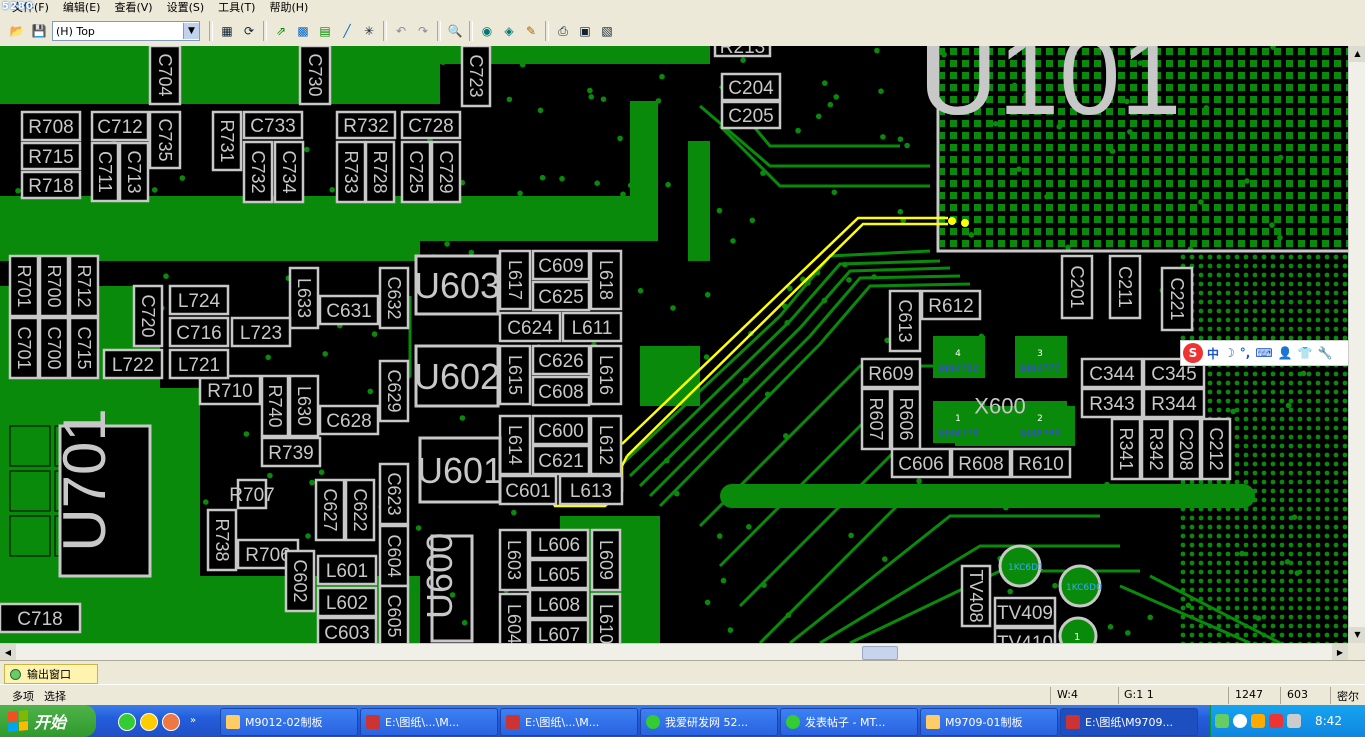 This screenshot has height=737, width=1365. Describe the element at coordinates (528, 490) in the screenshot. I see `component-c601: C601` at that location.